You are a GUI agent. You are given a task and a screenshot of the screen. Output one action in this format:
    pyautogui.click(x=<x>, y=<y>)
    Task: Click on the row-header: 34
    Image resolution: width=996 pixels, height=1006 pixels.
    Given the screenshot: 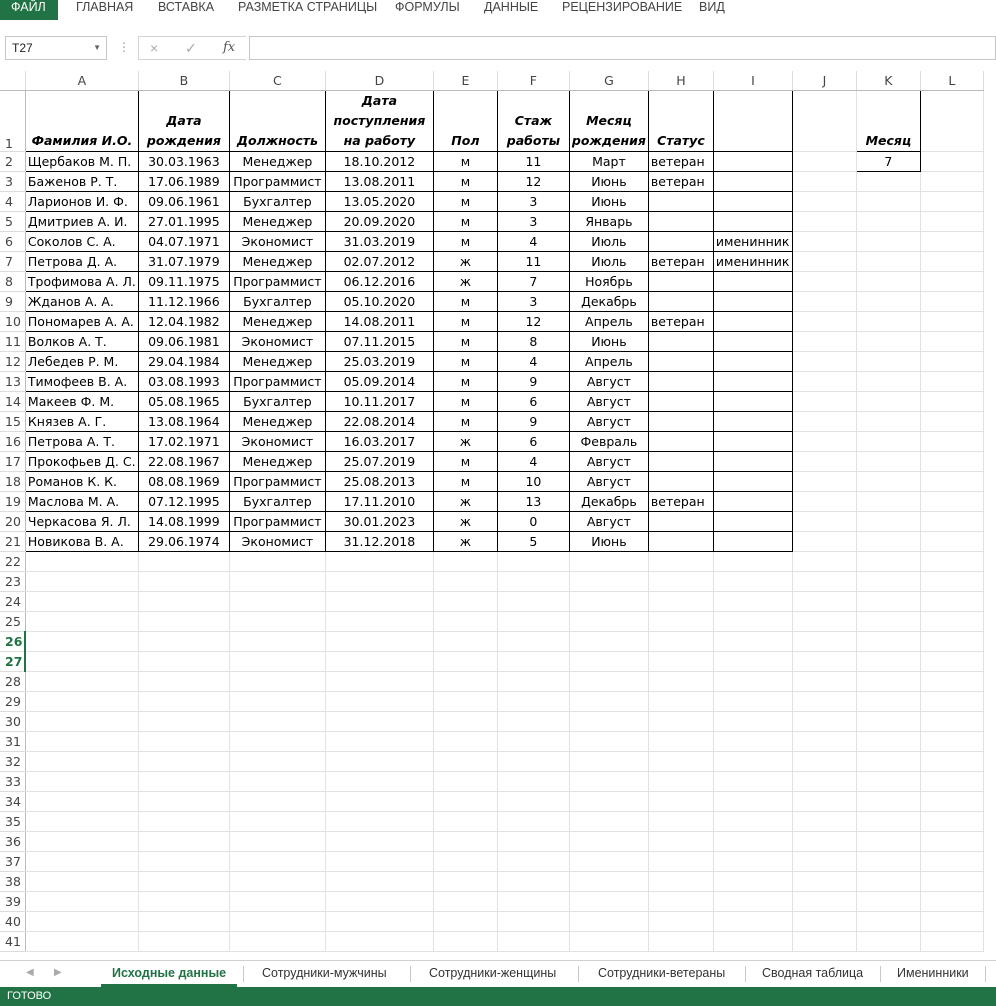 What is the action you would take?
    pyautogui.click(x=13, y=801)
    